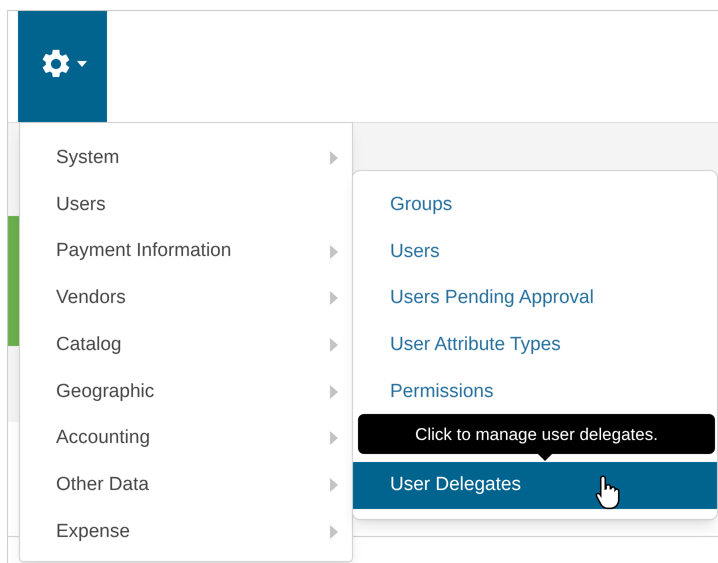  What do you see at coordinates (186, 205) in the screenshot?
I see `menu-item: Users` at bounding box center [186, 205].